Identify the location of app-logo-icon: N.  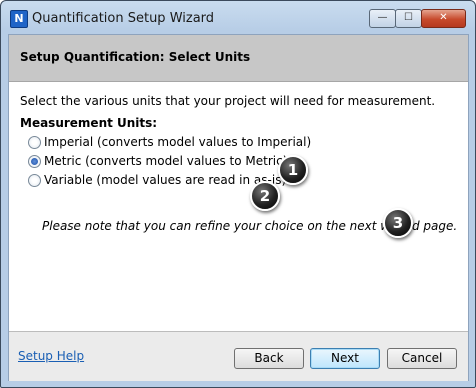
(19, 19).